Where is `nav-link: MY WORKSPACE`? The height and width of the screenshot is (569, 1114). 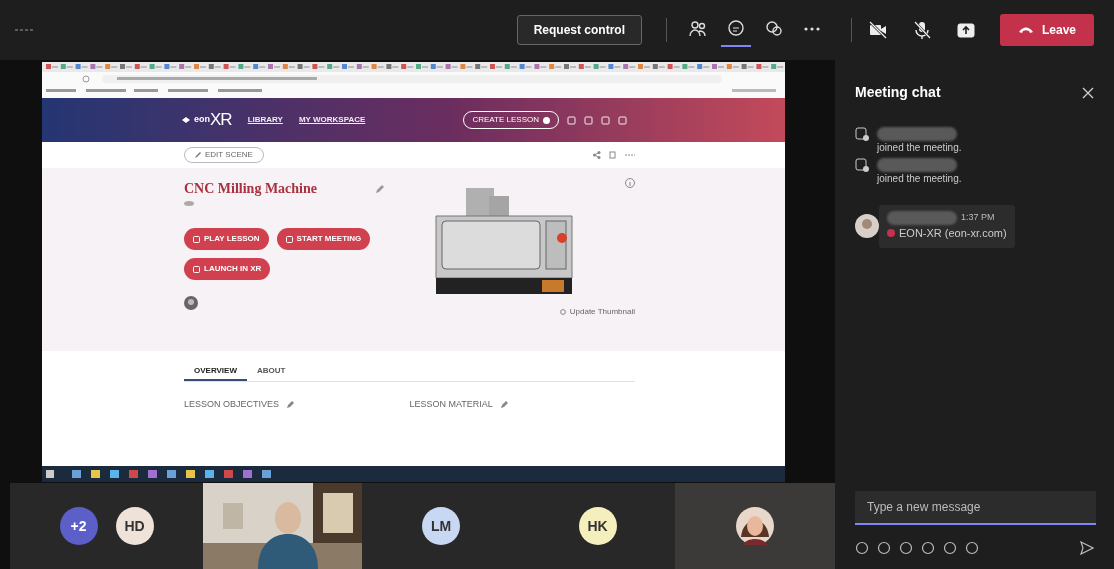
nav-link: MY WORKSPACE is located at coordinates (332, 120).